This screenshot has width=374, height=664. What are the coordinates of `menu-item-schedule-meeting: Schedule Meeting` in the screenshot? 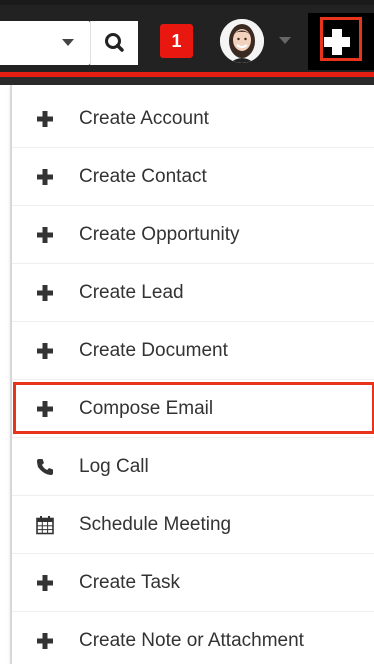 It's located at (193, 525).